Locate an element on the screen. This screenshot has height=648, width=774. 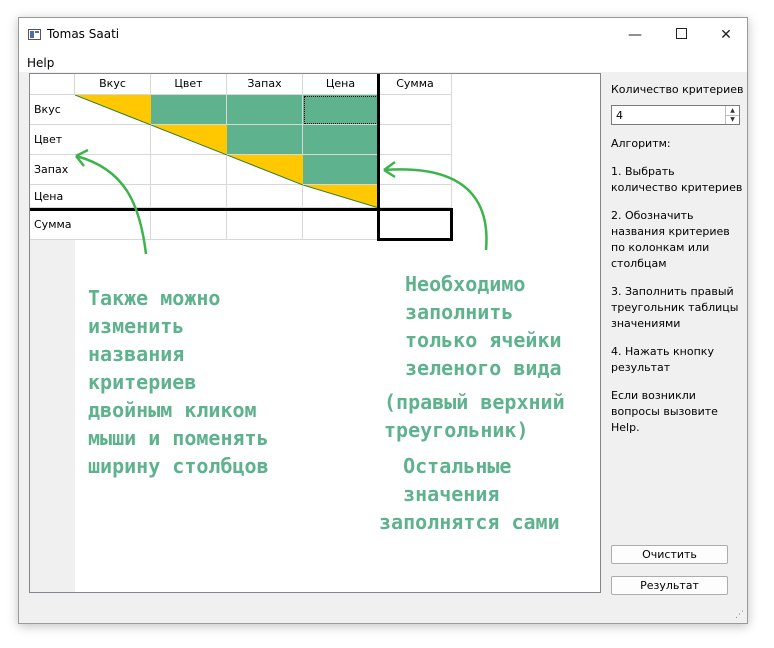
annotation-auto-fill-hint: Остальные значения заполнятся сами is located at coordinates (469, 494).